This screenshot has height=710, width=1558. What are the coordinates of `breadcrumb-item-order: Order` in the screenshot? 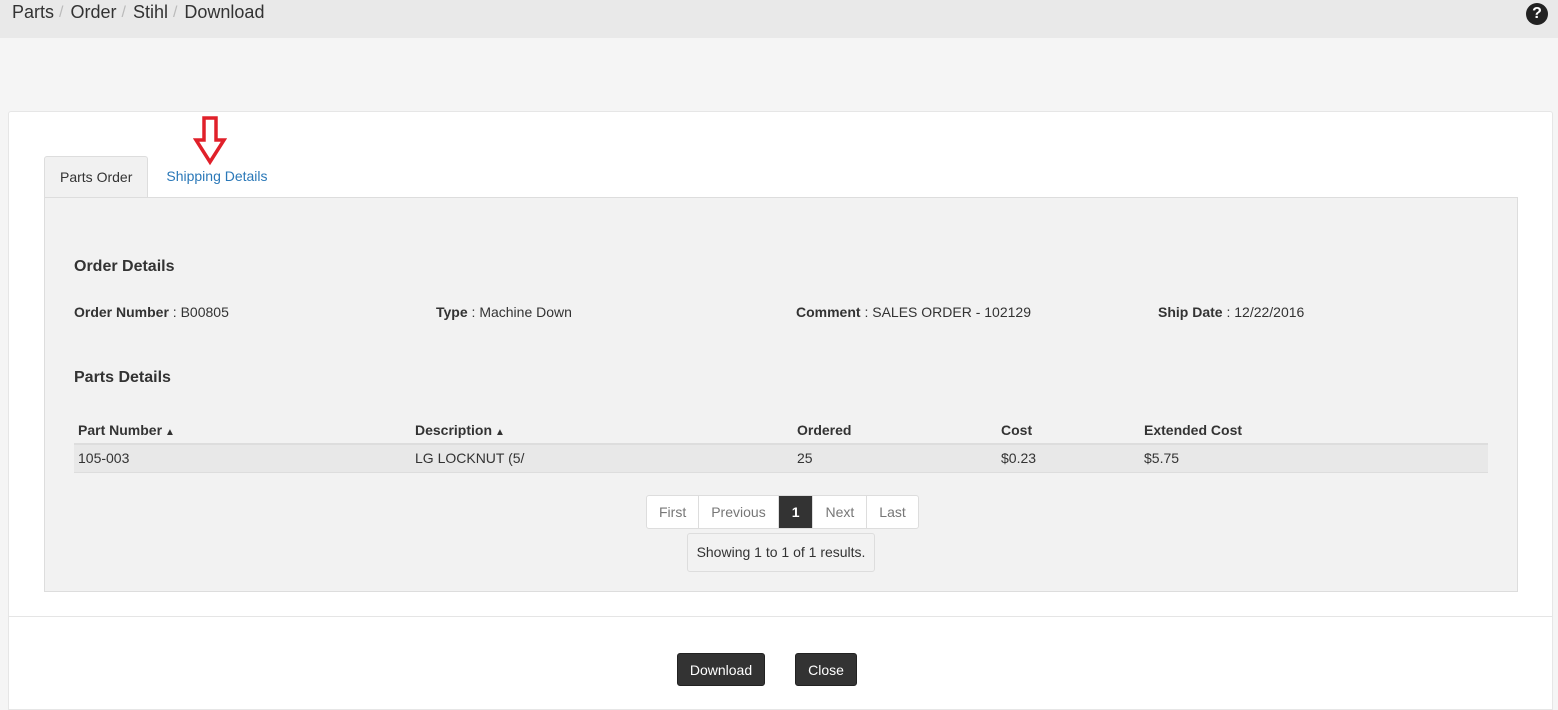 It's located at (93, 12).